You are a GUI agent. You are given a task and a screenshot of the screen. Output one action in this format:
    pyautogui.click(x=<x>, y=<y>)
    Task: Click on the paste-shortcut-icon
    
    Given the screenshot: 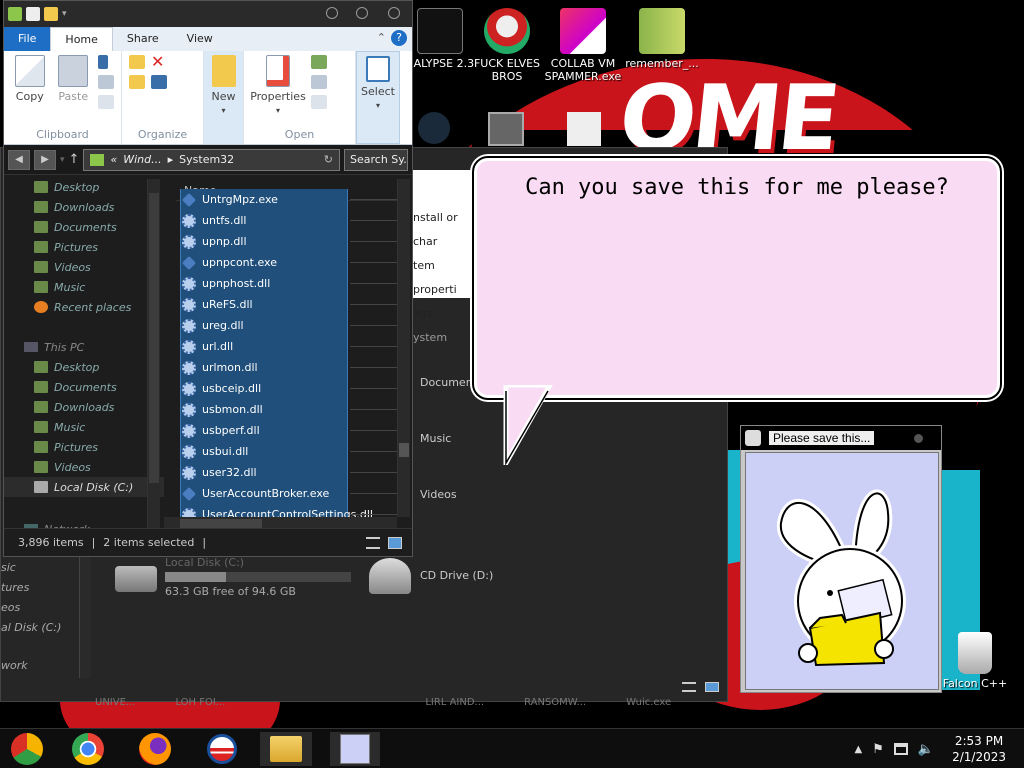 What is the action you would take?
    pyautogui.click(x=106, y=102)
    